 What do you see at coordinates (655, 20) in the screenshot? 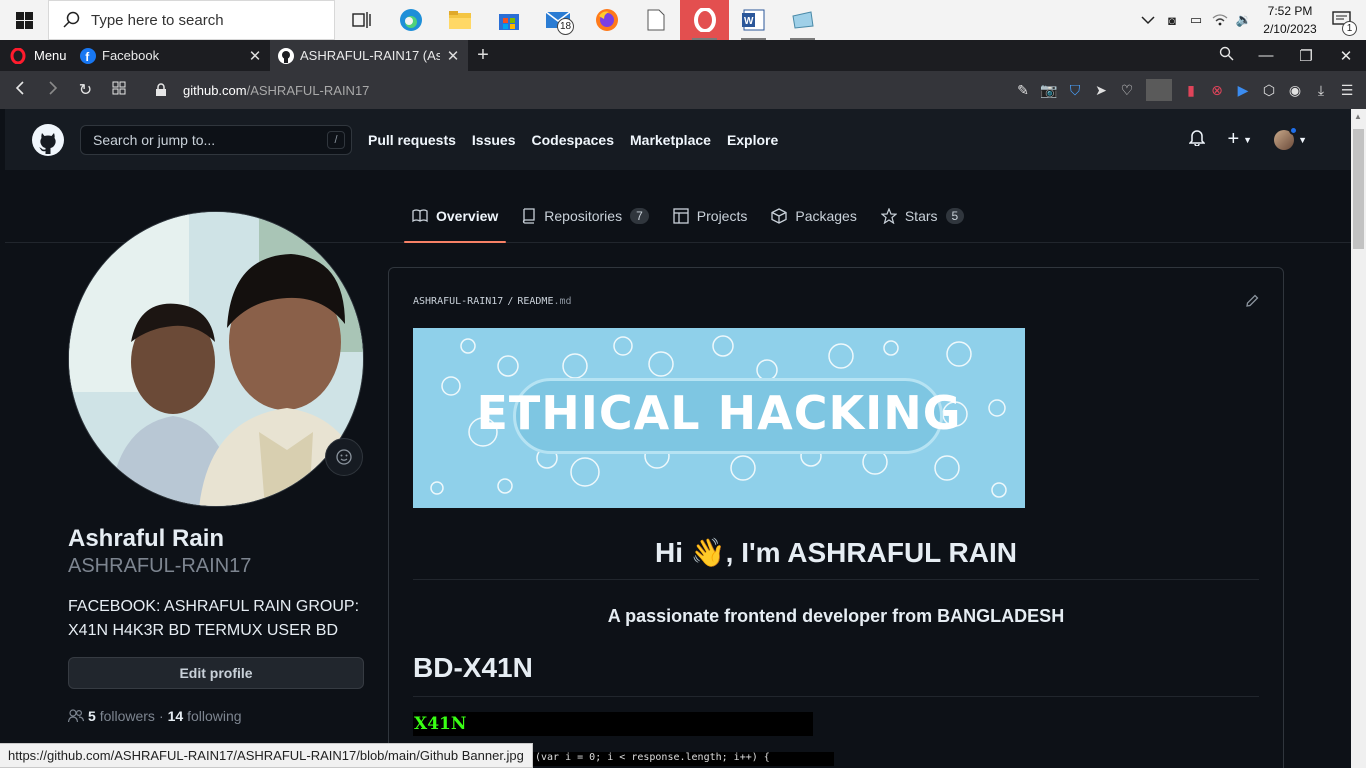
I see `notepad-icon` at bounding box center [655, 20].